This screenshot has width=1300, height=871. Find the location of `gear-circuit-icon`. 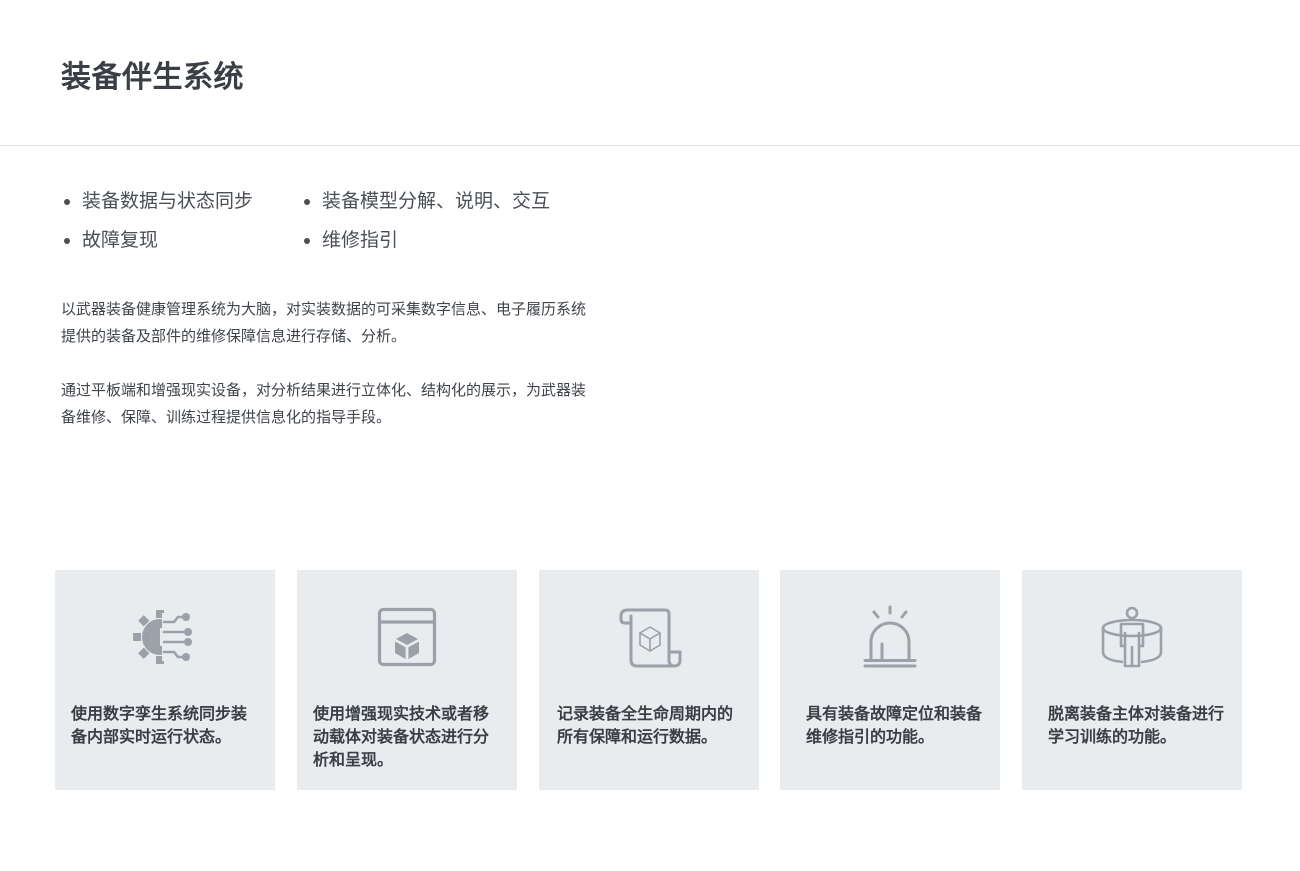

gear-circuit-icon is located at coordinates (165, 637).